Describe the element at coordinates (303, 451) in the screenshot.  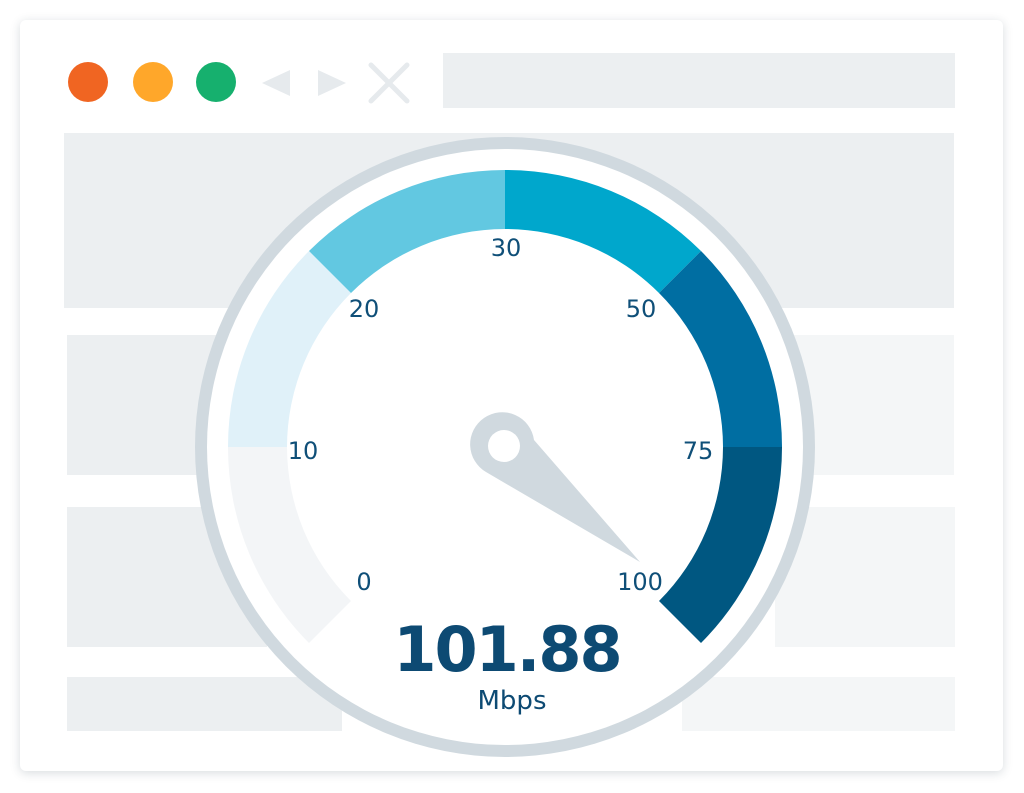
I see `gauge-tick-10: 10` at that location.